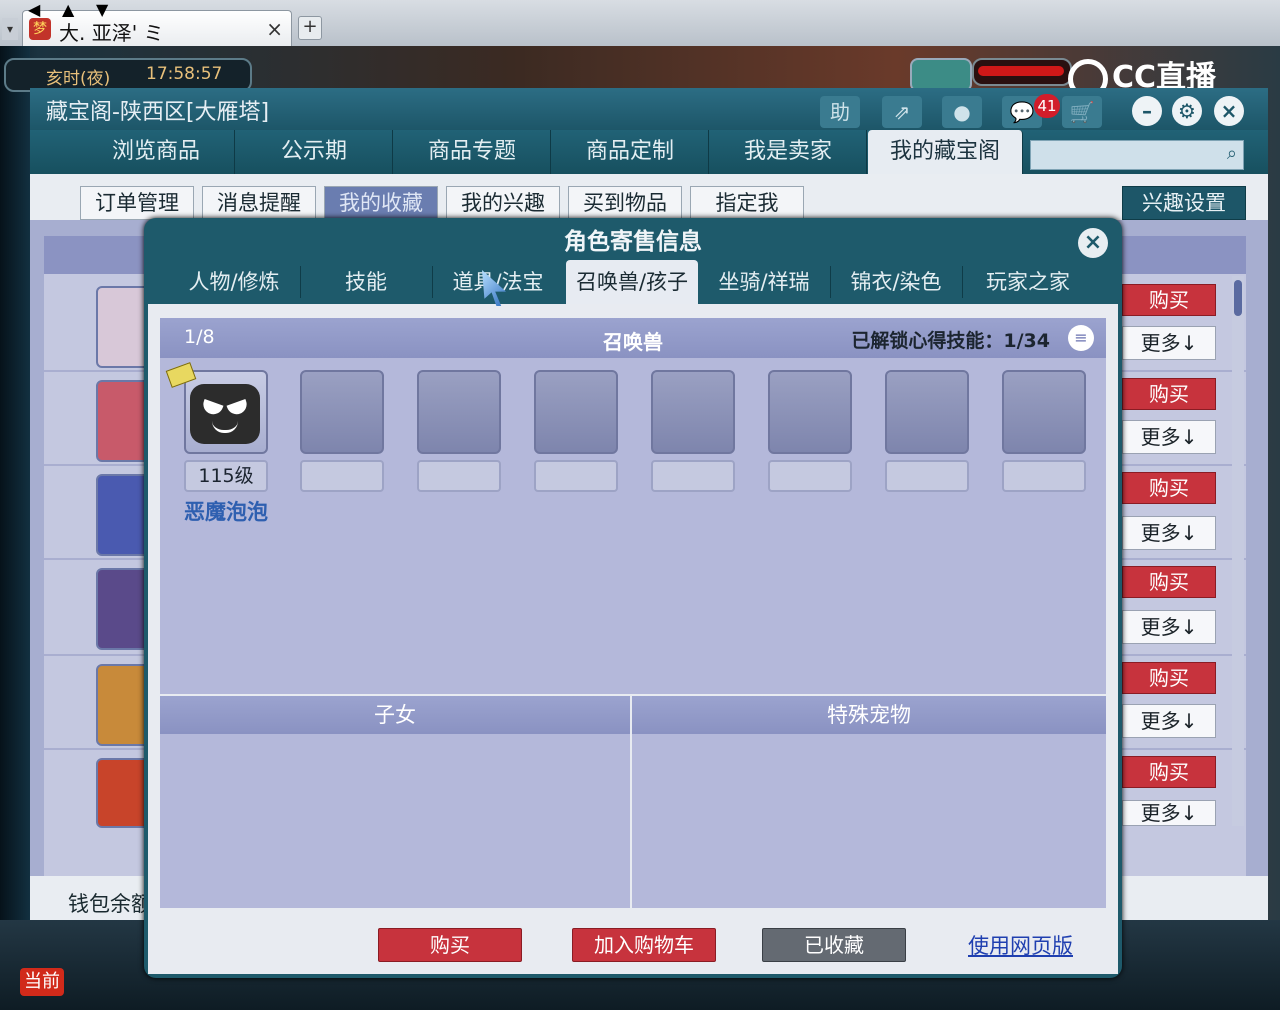 This screenshot has height=1010, width=1280. What do you see at coordinates (42, 982) in the screenshot?
I see `current-channel-button: 当前` at bounding box center [42, 982].